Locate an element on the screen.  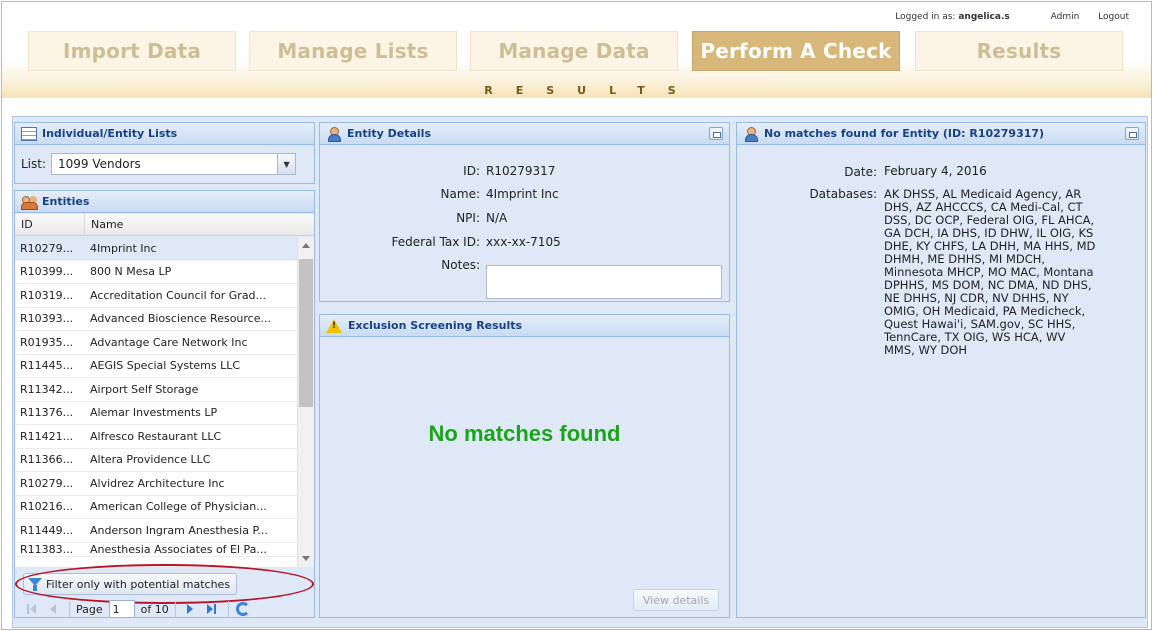
table-row: R01935... Advantage Care Network Inc is located at coordinates (156, 343).